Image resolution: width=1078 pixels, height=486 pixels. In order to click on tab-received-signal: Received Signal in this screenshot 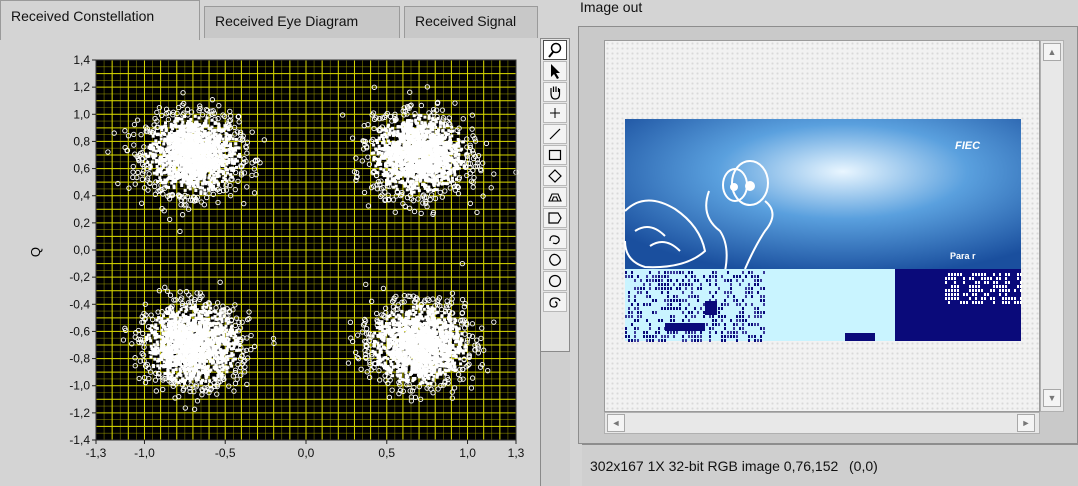, I will do `click(471, 22)`.